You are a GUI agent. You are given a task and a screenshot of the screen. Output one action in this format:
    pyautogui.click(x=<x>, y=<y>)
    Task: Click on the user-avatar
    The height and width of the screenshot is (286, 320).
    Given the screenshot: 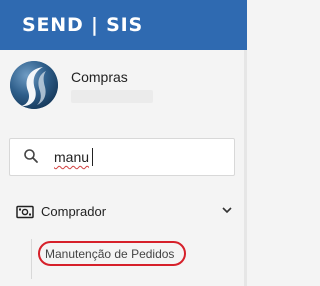 What is the action you would take?
    pyautogui.click(x=34, y=85)
    